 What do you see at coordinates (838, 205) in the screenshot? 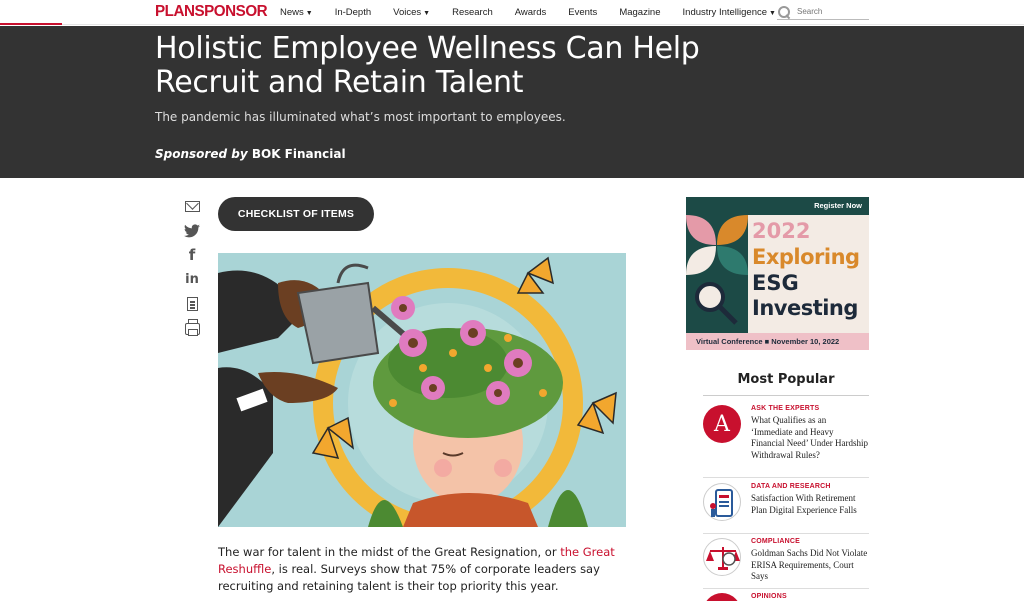
I see `ad-register-label: Register Now` at bounding box center [838, 205].